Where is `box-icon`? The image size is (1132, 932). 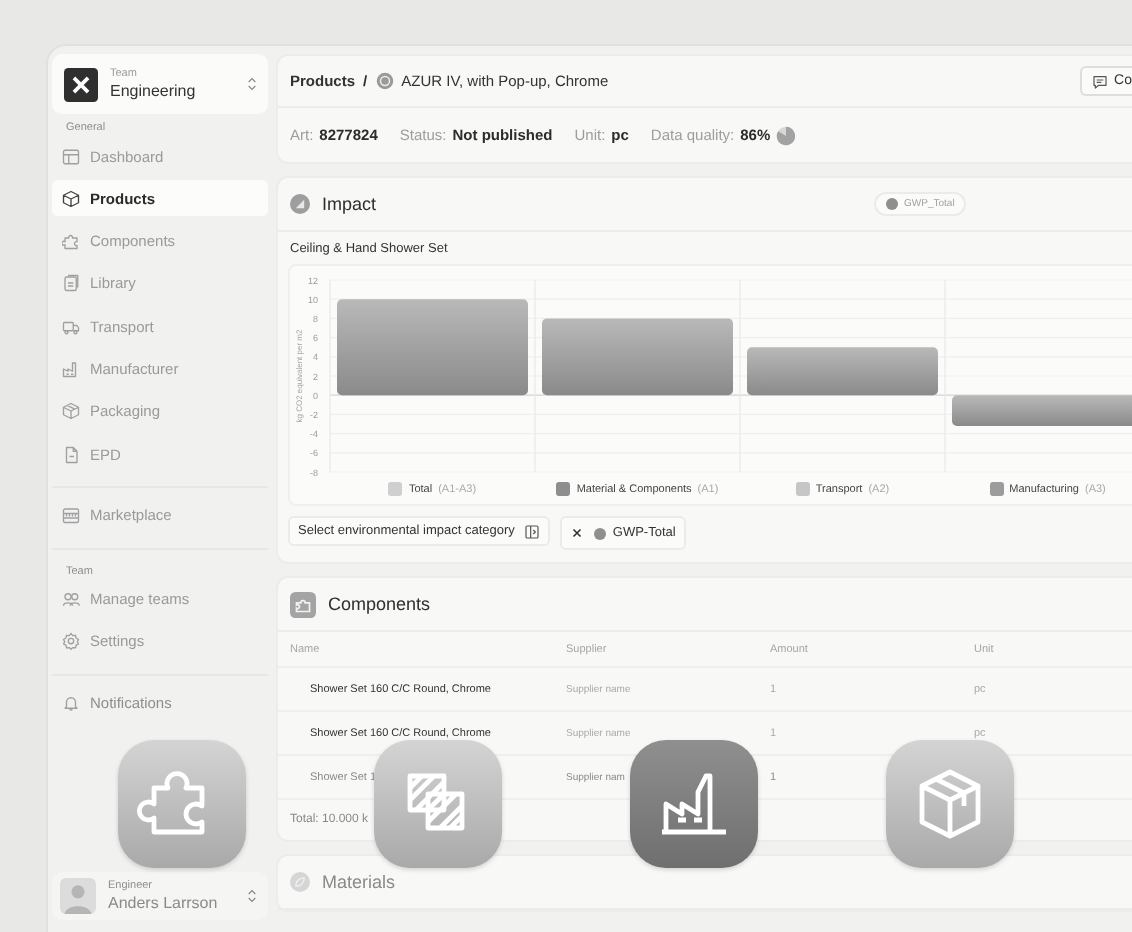
box-icon is located at coordinates (950, 804).